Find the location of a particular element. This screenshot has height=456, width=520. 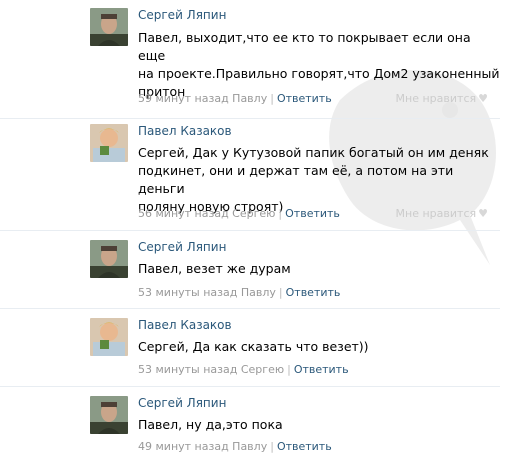

comment-text-line: Павел, ну да,это пока is located at coordinates (210, 424).